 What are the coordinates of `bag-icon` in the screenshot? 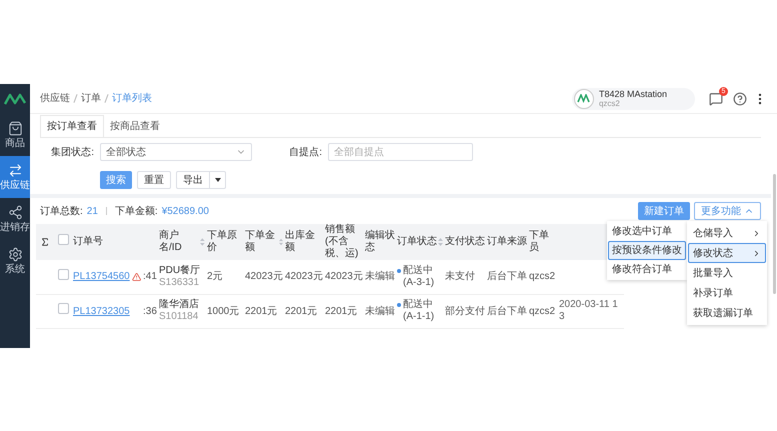 It's located at (15, 128).